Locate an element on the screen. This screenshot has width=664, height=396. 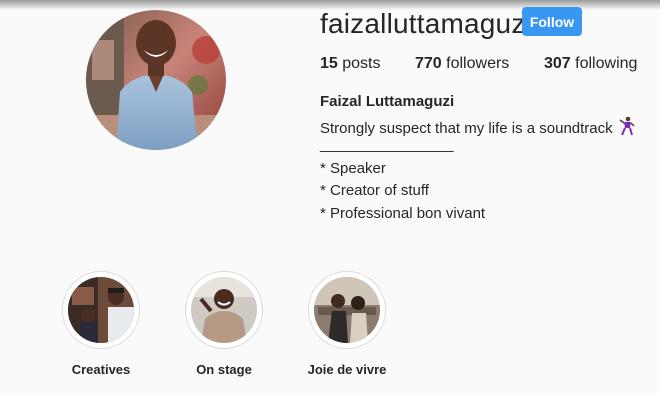
bio-line-3: * Creator of stuff is located at coordinates (374, 190).